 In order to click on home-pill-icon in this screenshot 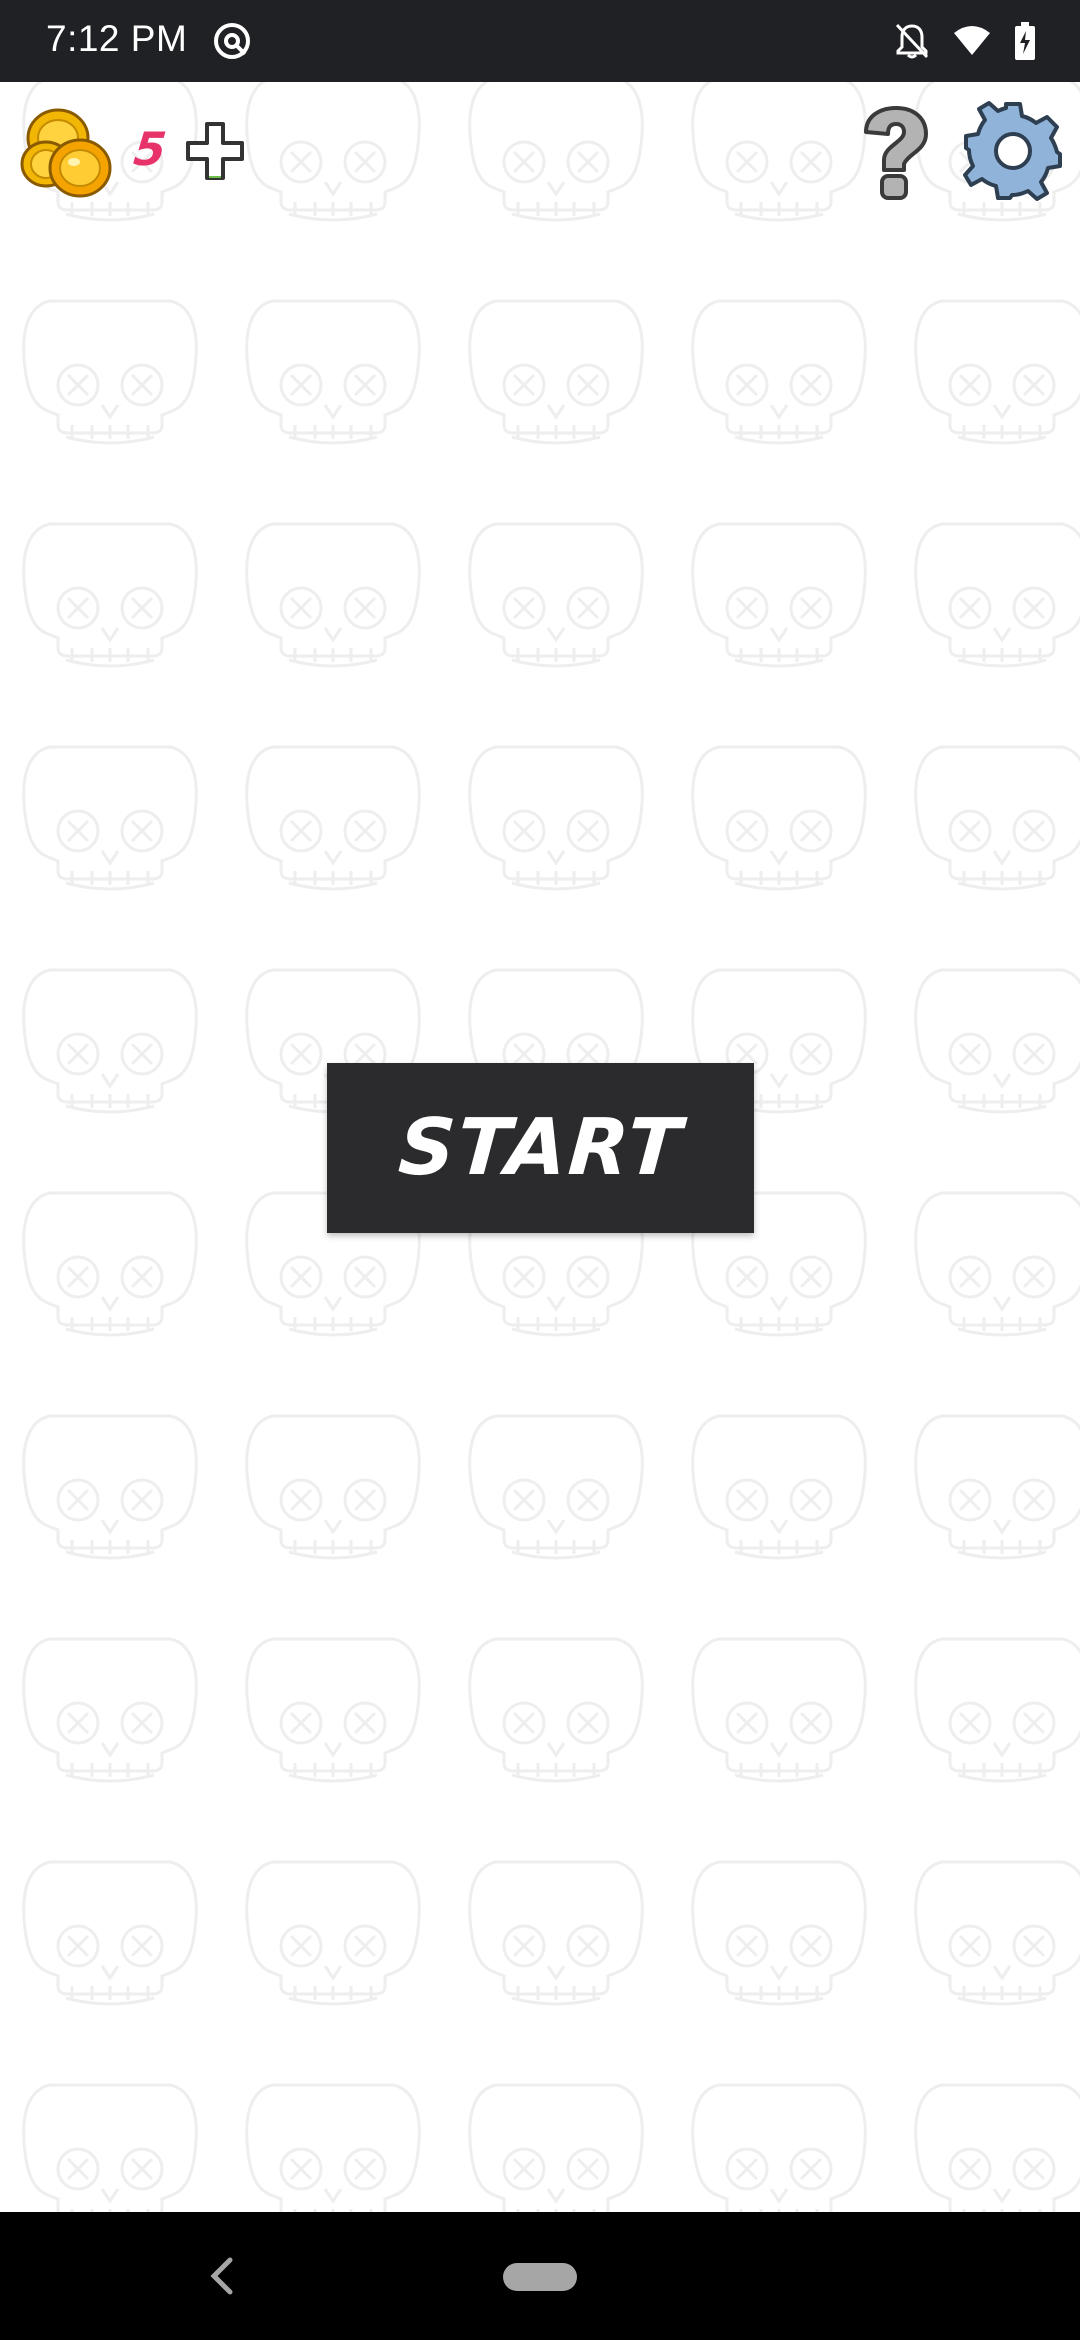, I will do `click(540, 2277)`.